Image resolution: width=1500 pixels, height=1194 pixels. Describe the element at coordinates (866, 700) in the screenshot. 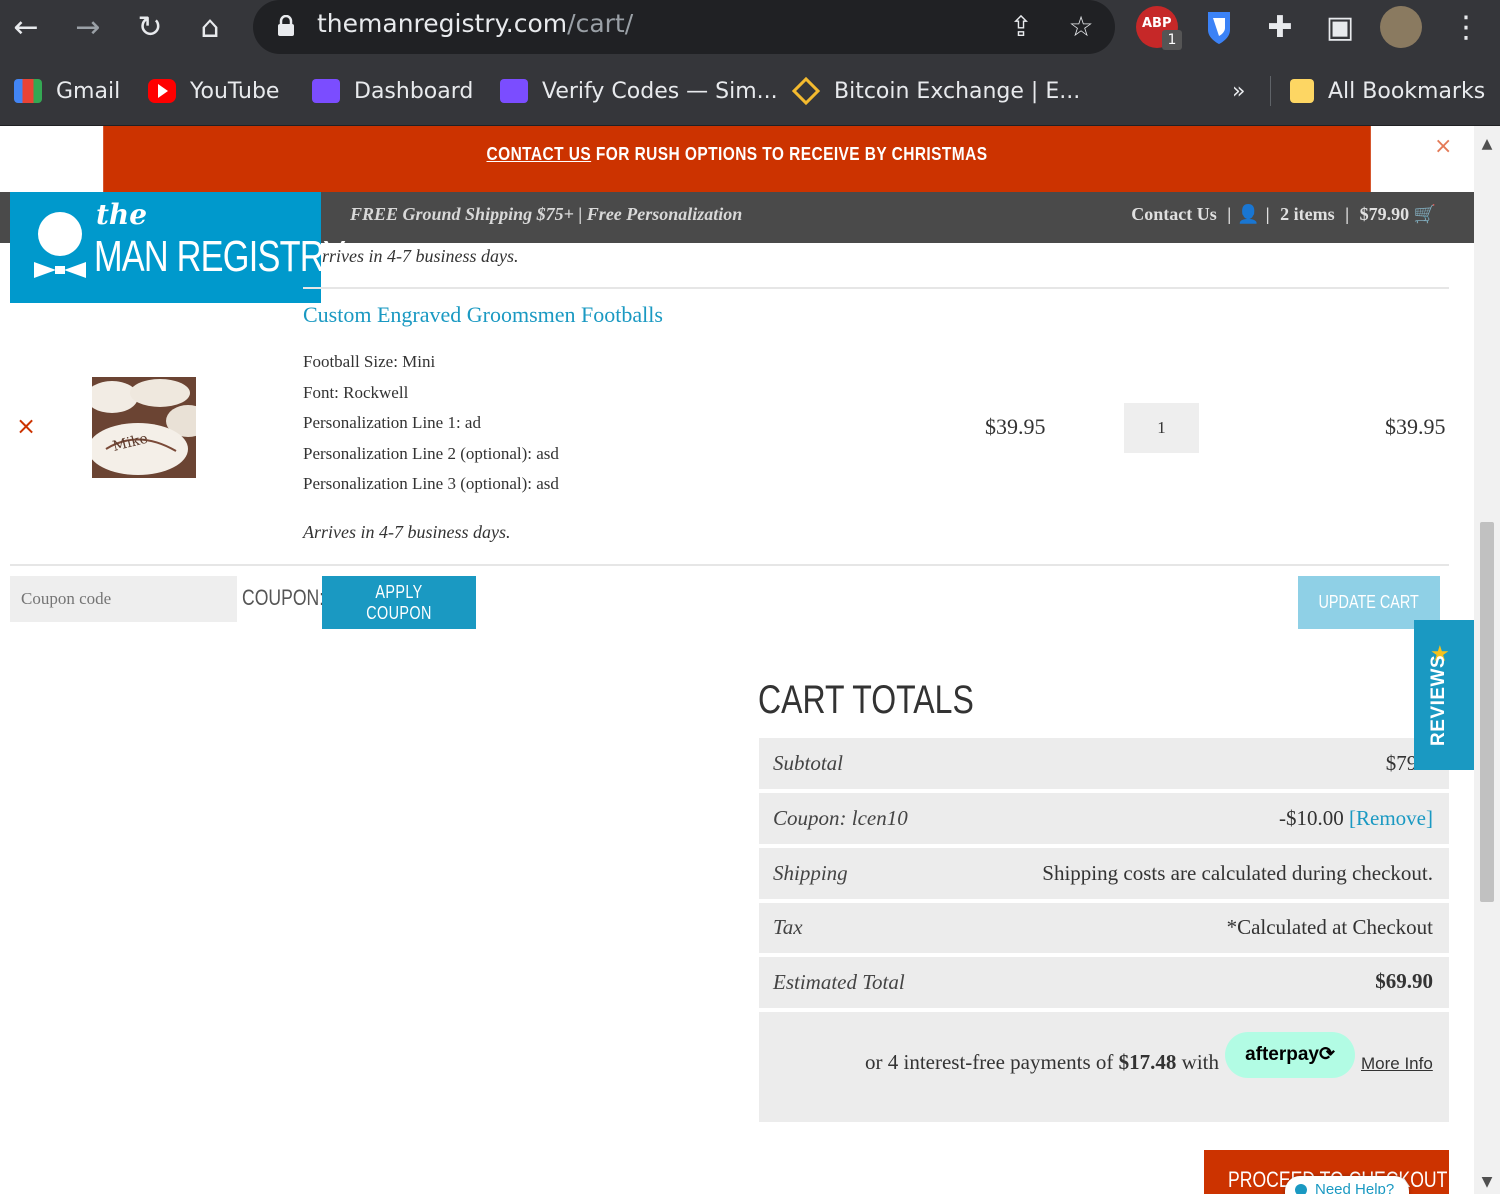

I see `cart-totals-title: CART TOTALS` at that location.